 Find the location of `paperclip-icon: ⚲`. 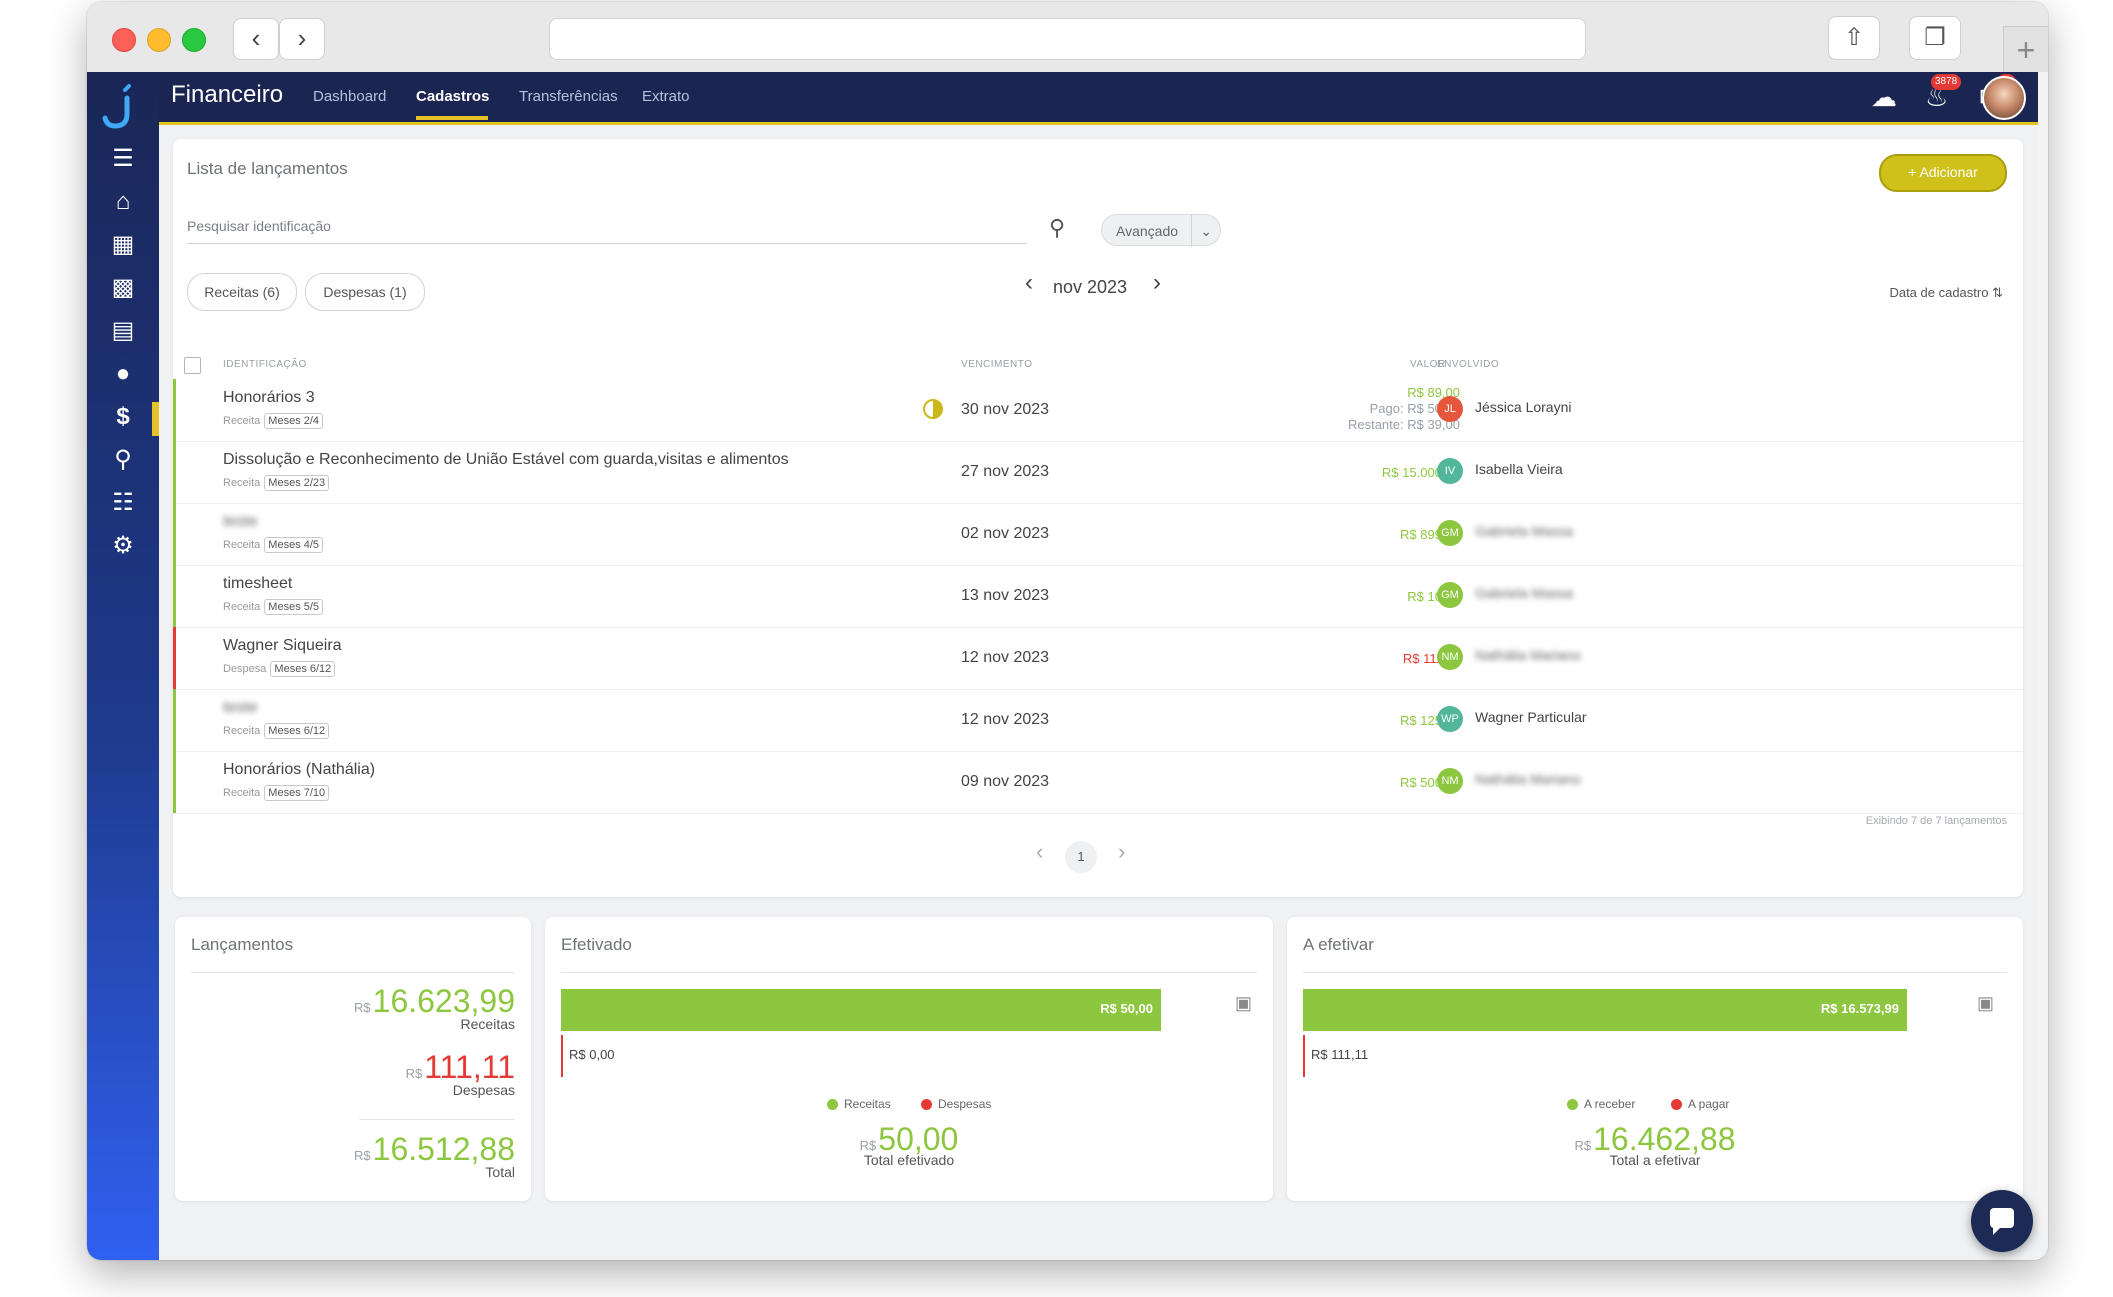

paperclip-icon: ⚲ is located at coordinates (123, 460).